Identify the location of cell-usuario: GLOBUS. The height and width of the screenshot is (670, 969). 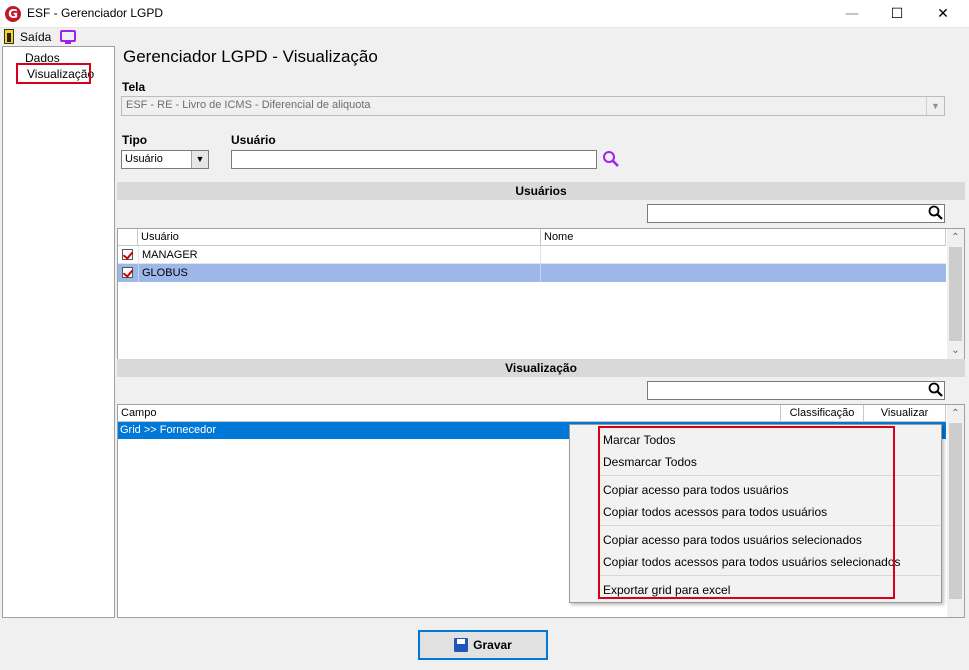
(339, 273).